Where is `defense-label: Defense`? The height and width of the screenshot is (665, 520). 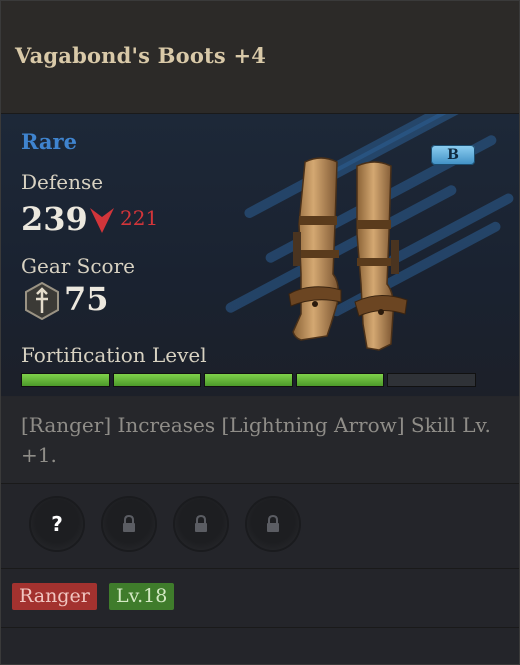 defense-label: Defense is located at coordinates (62, 182).